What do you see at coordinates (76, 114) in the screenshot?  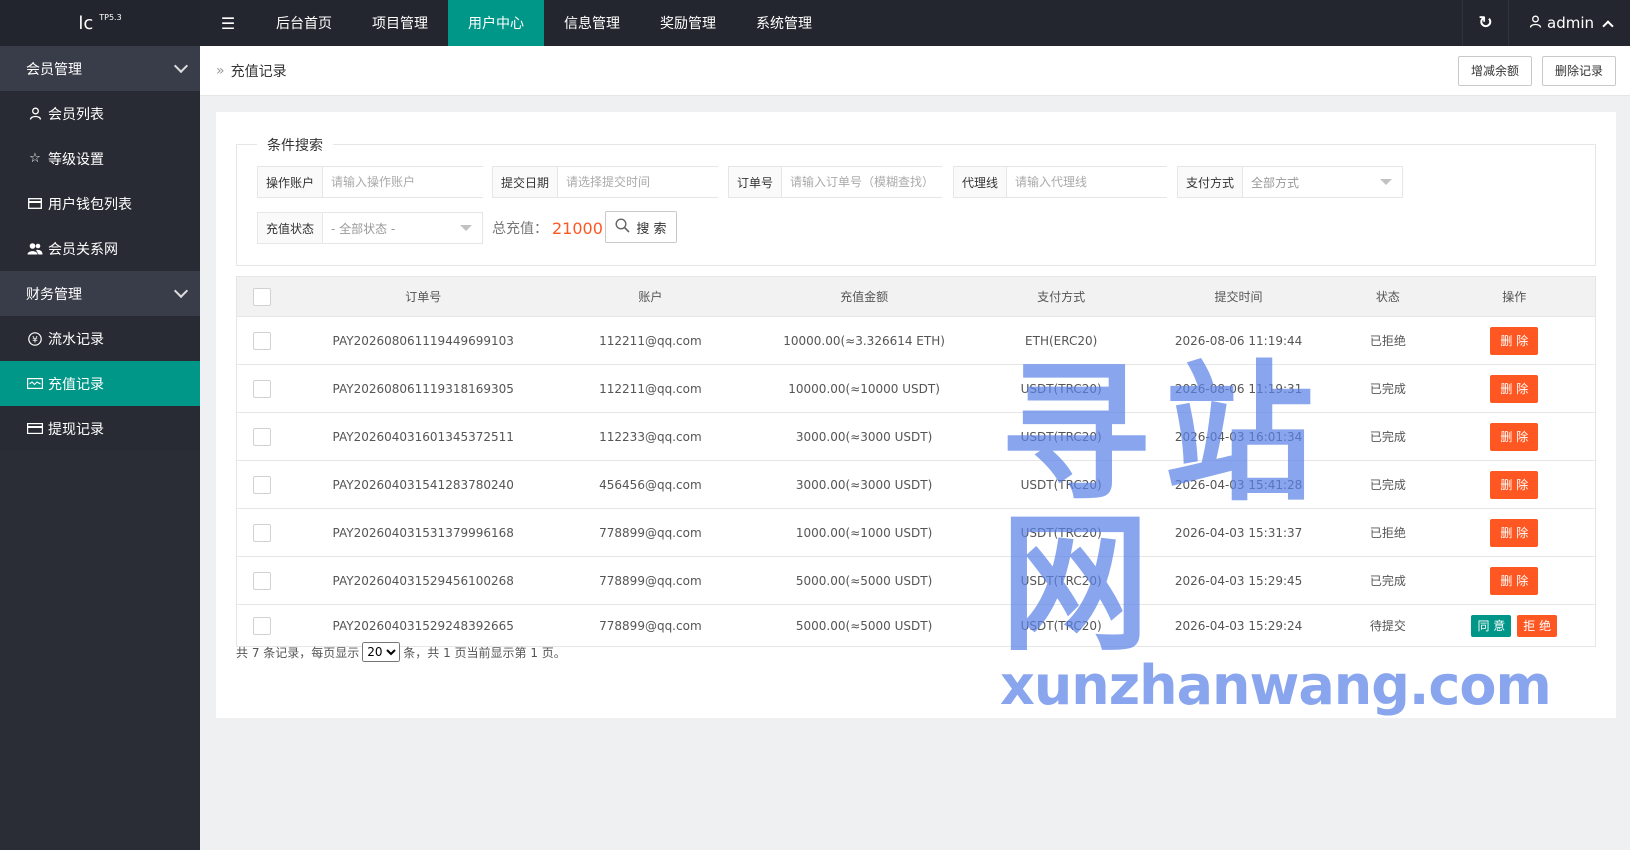 I see `sidebar-item-label: 会员列表` at bounding box center [76, 114].